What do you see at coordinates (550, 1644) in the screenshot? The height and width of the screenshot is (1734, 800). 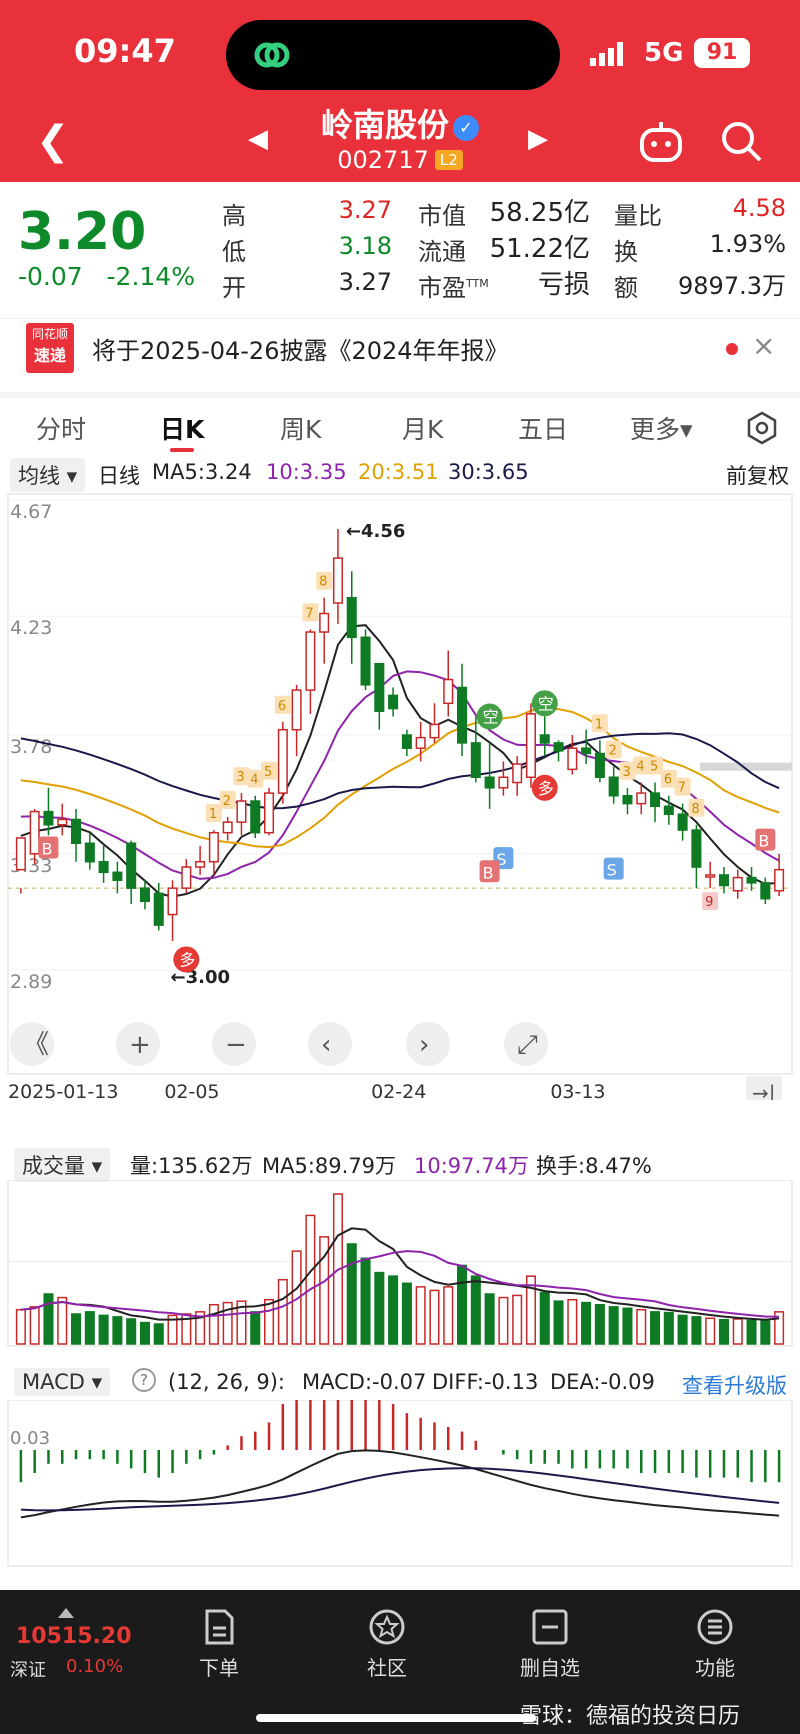 I see `nav-remove-watchlist: 删自选` at bounding box center [550, 1644].